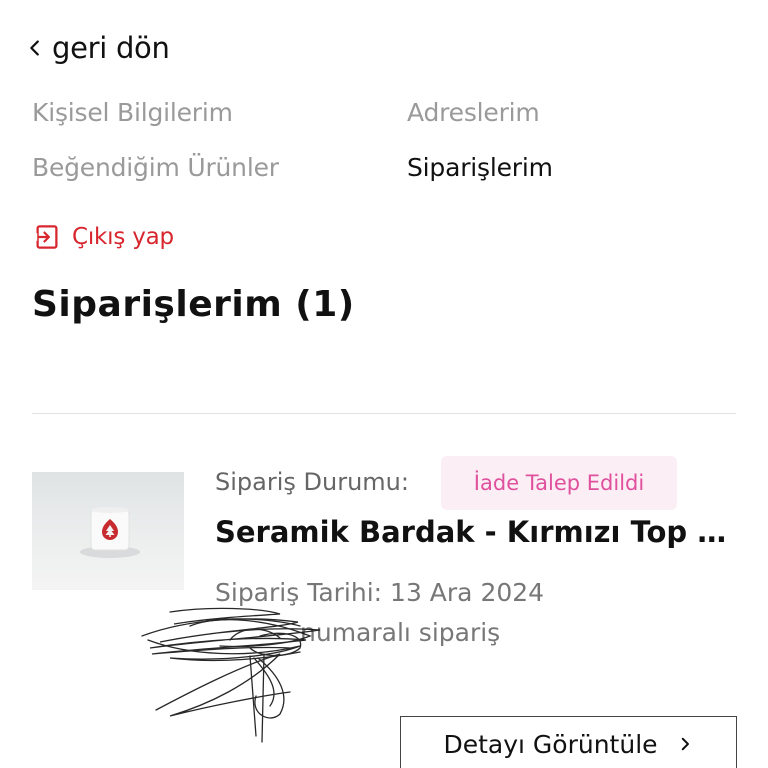 This screenshot has width=768, height=768. I want to click on back-button: geri dön, so click(97, 48).